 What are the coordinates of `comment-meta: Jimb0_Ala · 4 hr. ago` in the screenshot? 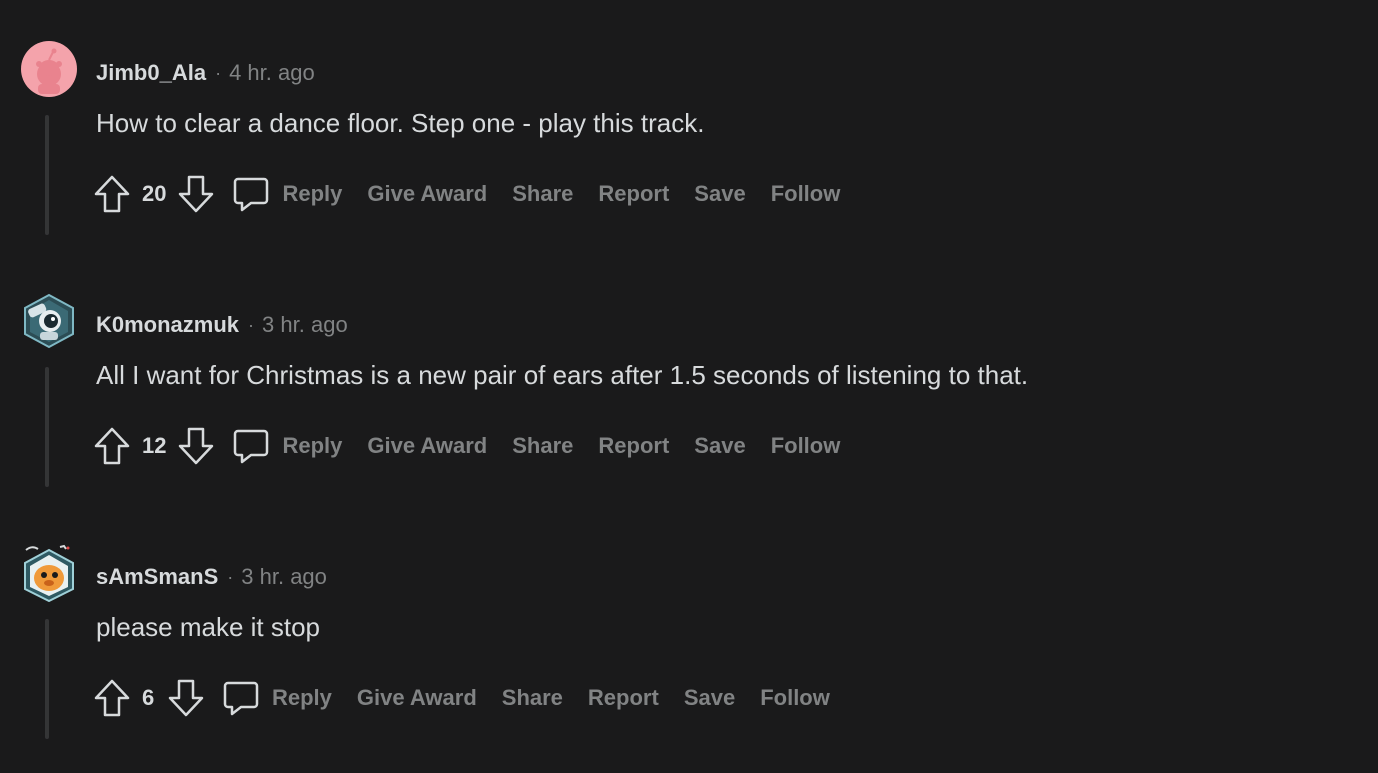 It's located at (205, 73).